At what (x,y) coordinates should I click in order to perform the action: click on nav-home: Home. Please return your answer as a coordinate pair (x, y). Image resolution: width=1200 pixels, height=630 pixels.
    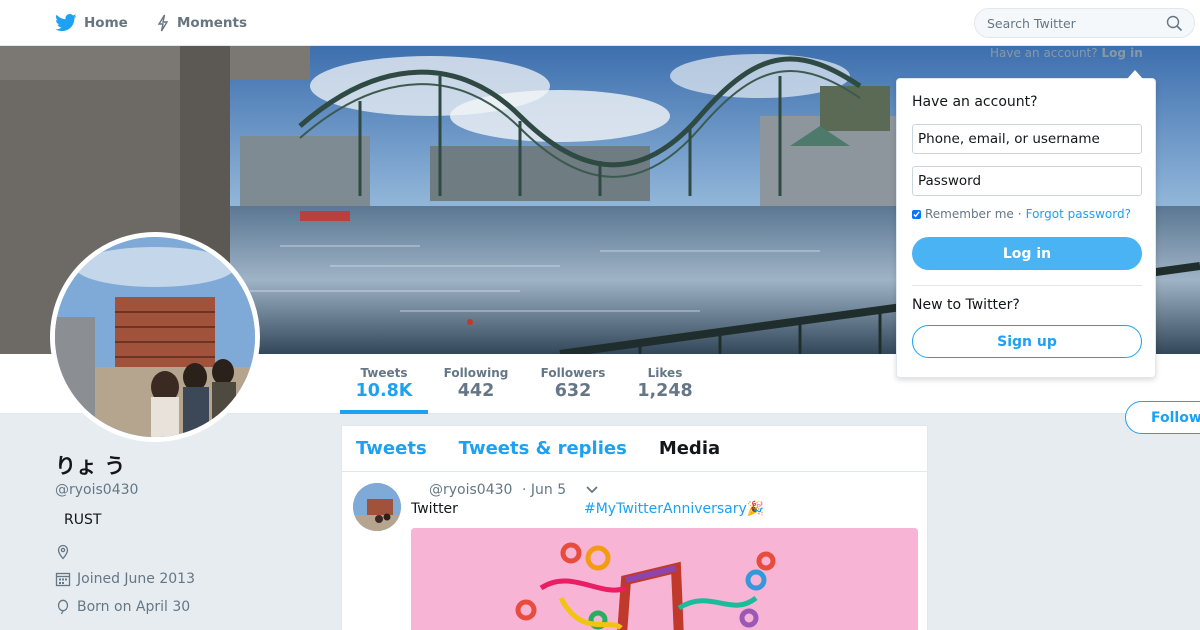
    Looking at the image, I should click on (91, 23).